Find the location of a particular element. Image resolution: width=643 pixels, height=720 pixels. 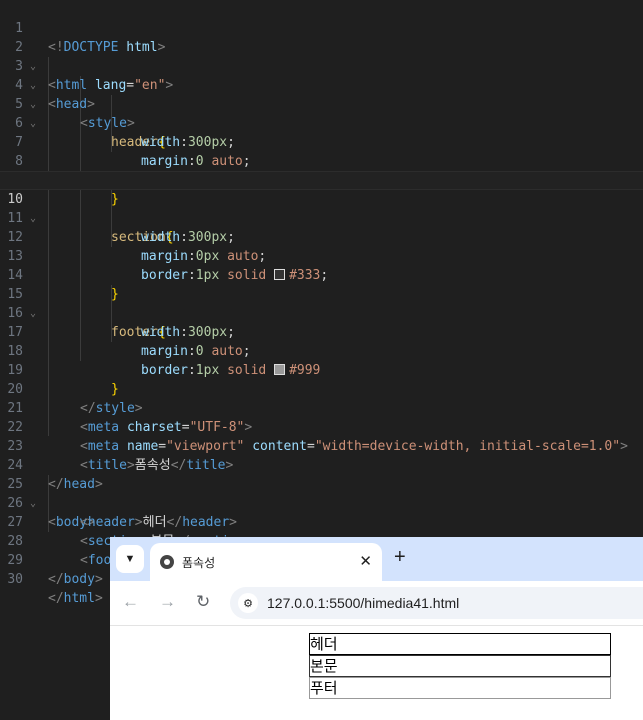

tab-search-button: ▼ is located at coordinates (130, 559).